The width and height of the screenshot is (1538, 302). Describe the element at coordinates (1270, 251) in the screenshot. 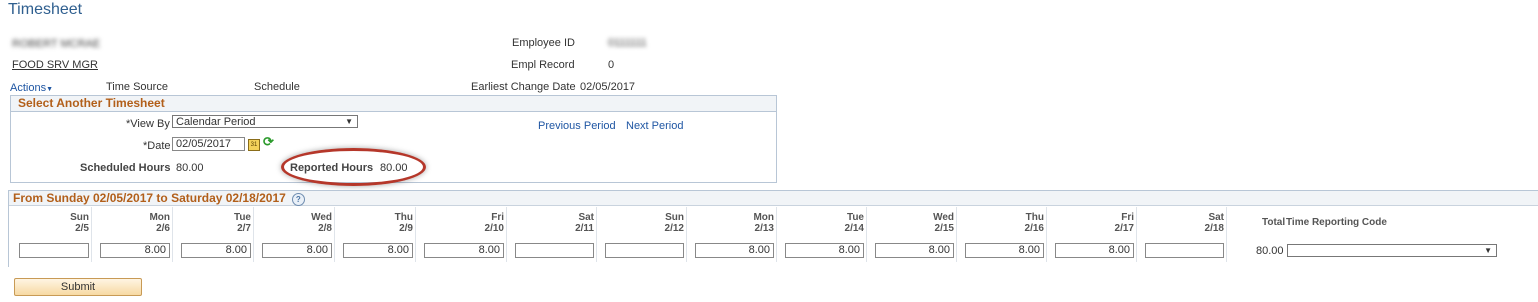

I see `total-value: 80.00` at that location.